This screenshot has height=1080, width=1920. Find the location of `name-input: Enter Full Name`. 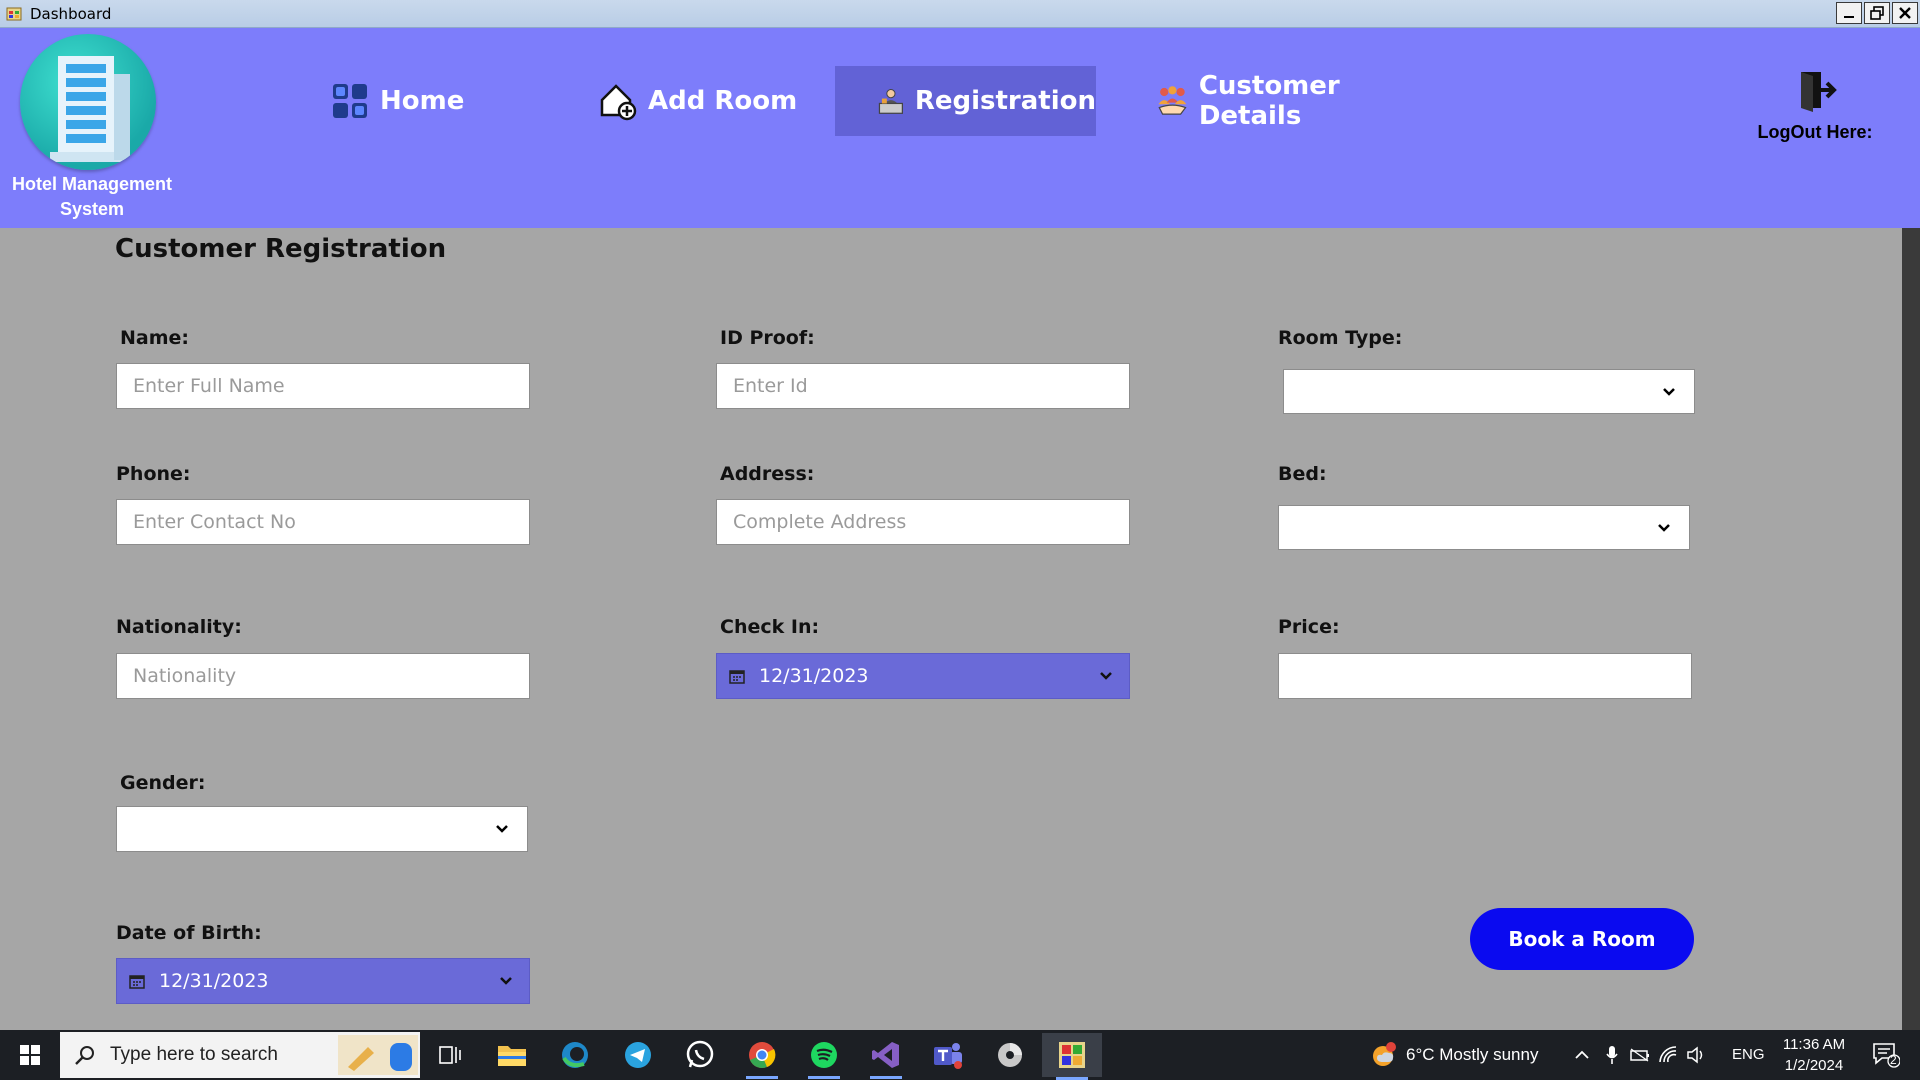

name-input: Enter Full Name is located at coordinates (323, 386).